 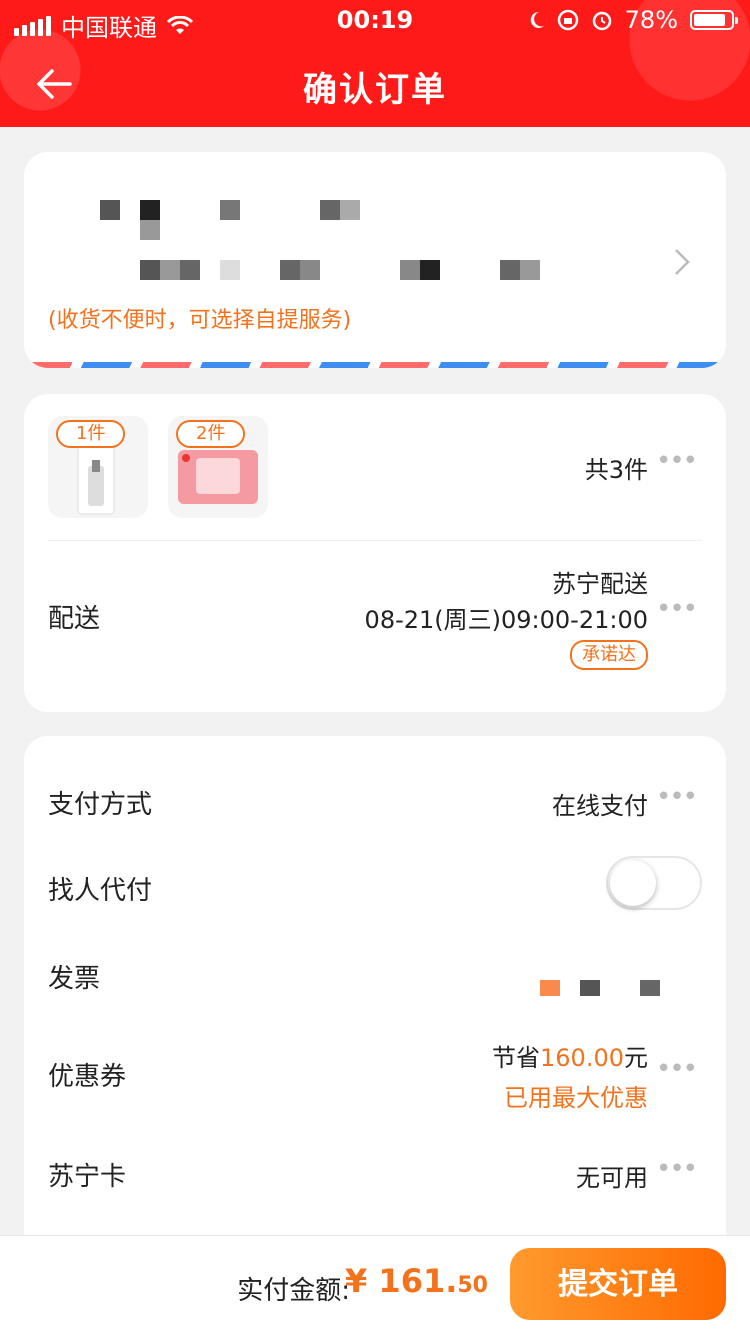 What do you see at coordinates (567, 20) in the screenshot?
I see `rotation-lock-icon` at bounding box center [567, 20].